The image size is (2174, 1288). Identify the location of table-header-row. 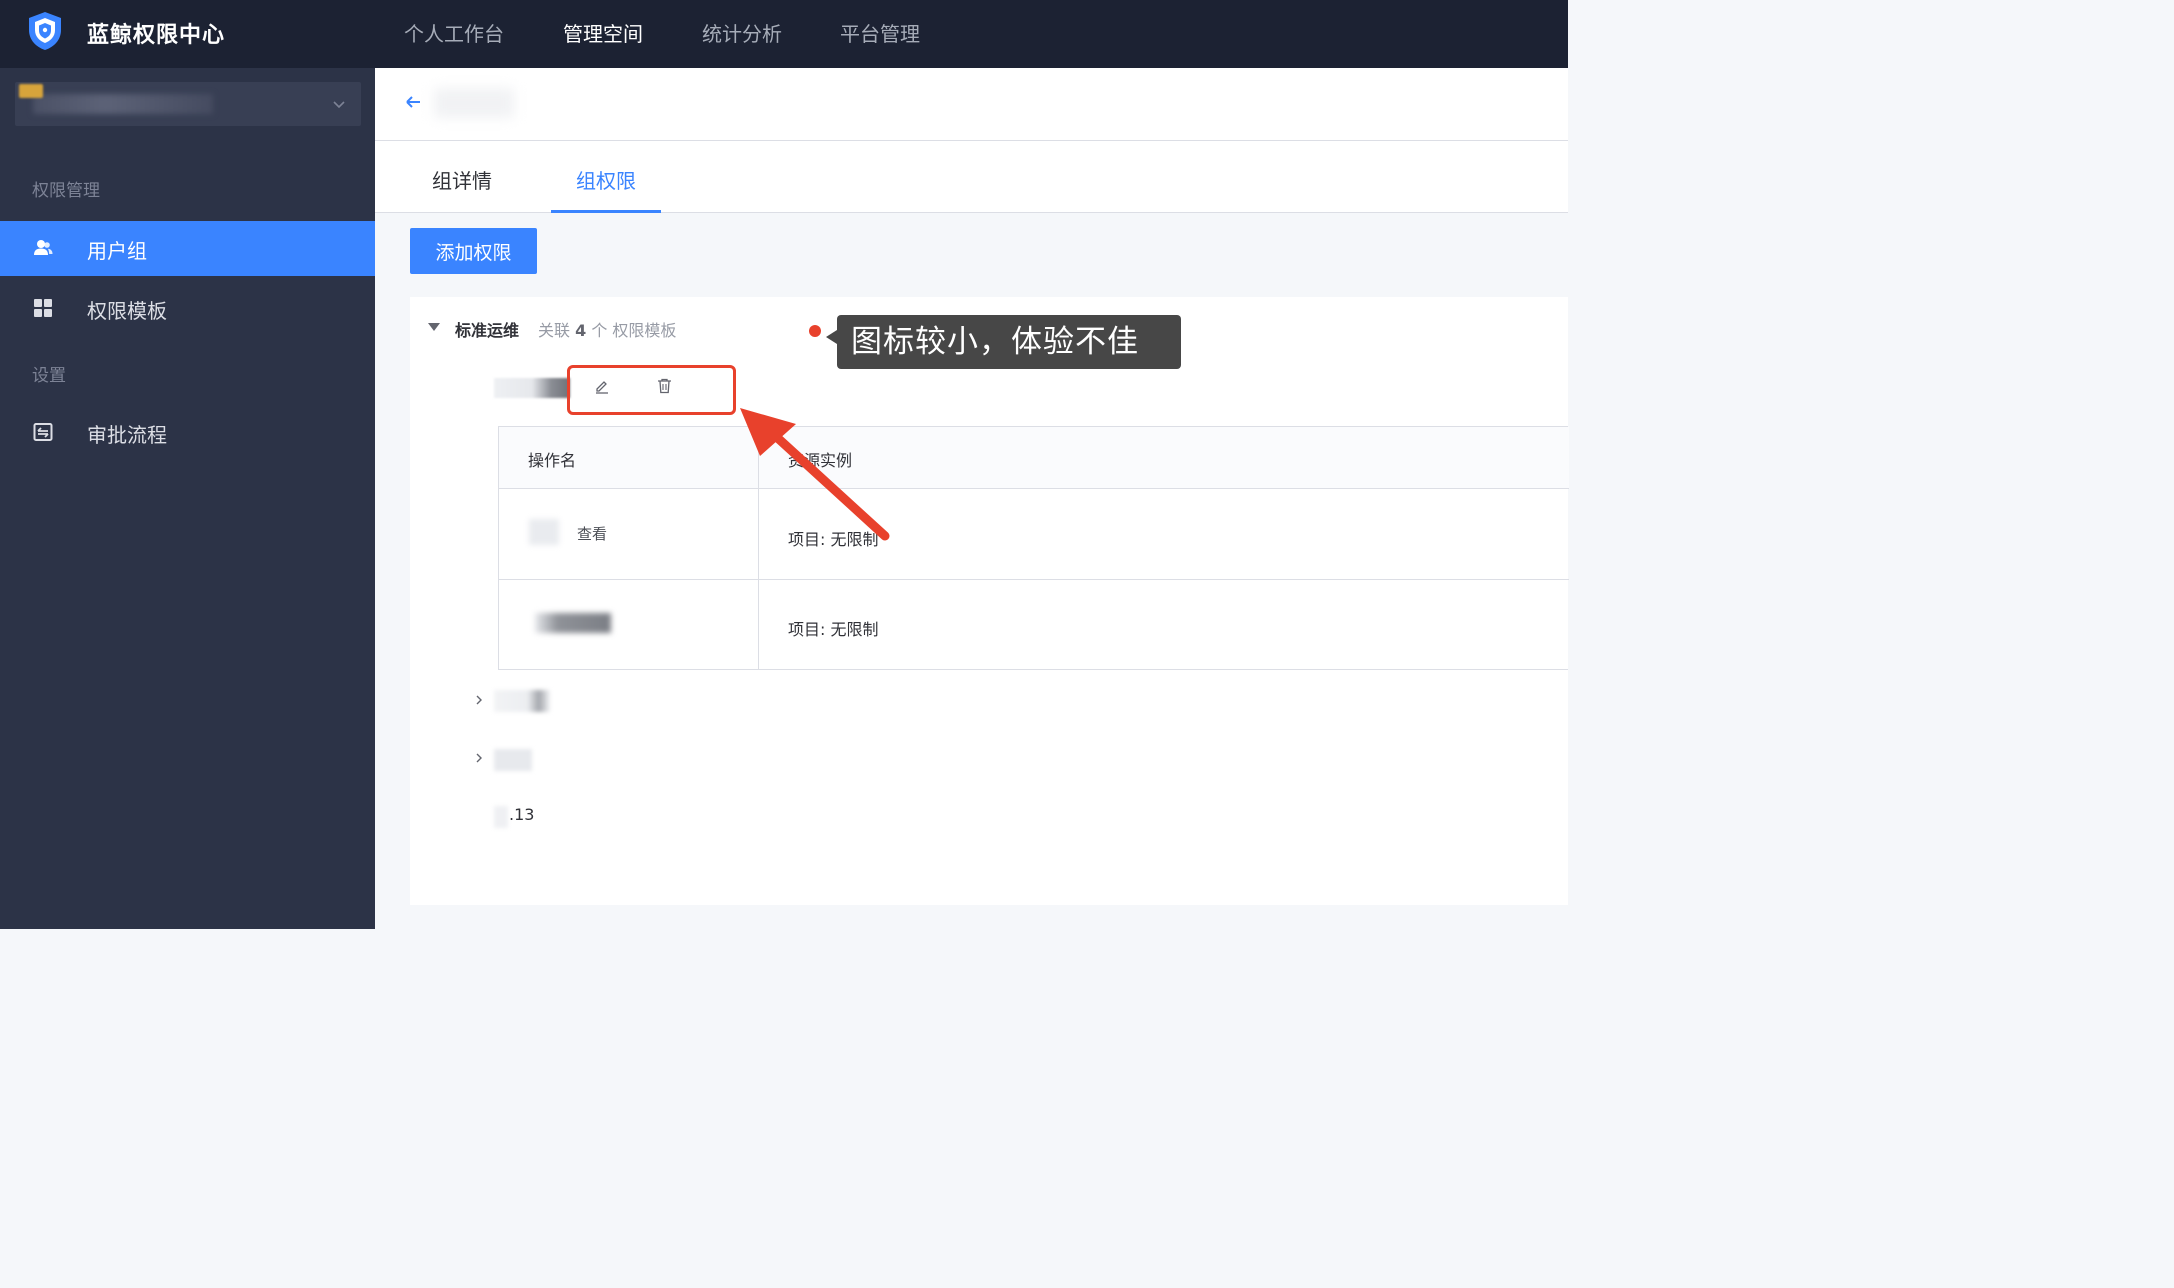
(1034, 458).